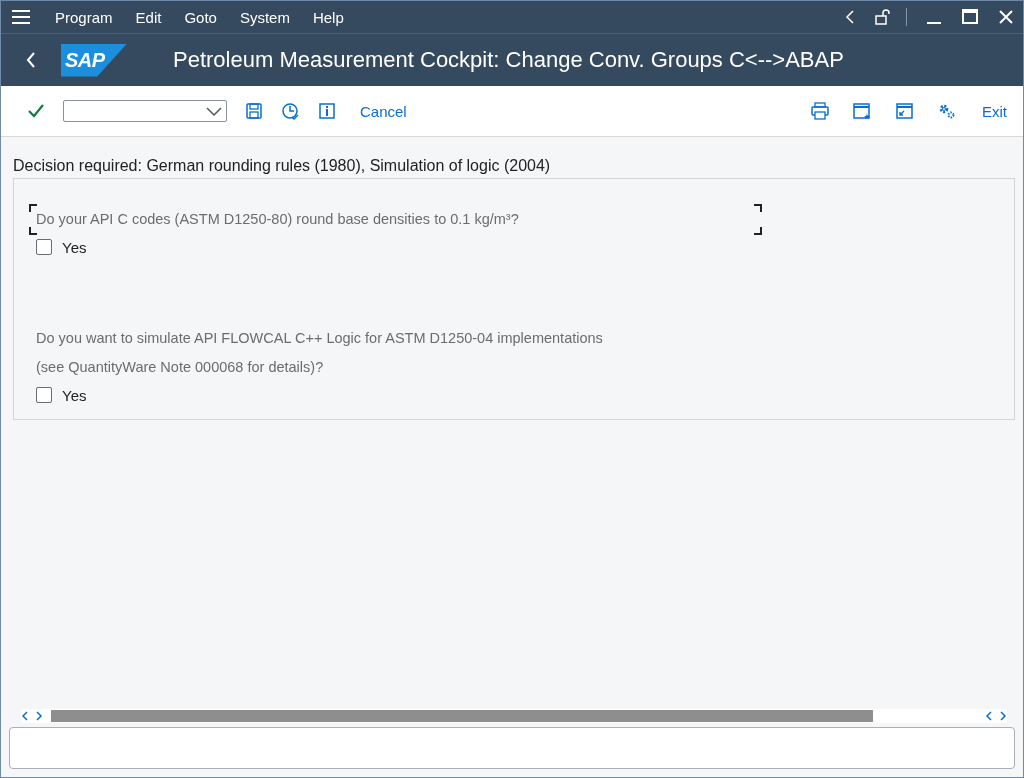 This screenshot has width=1024, height=778. What do you see at coordinates (462, 716) in the screenshot?
I see `scrollbar-thumb` at bounding box center [462, 716].